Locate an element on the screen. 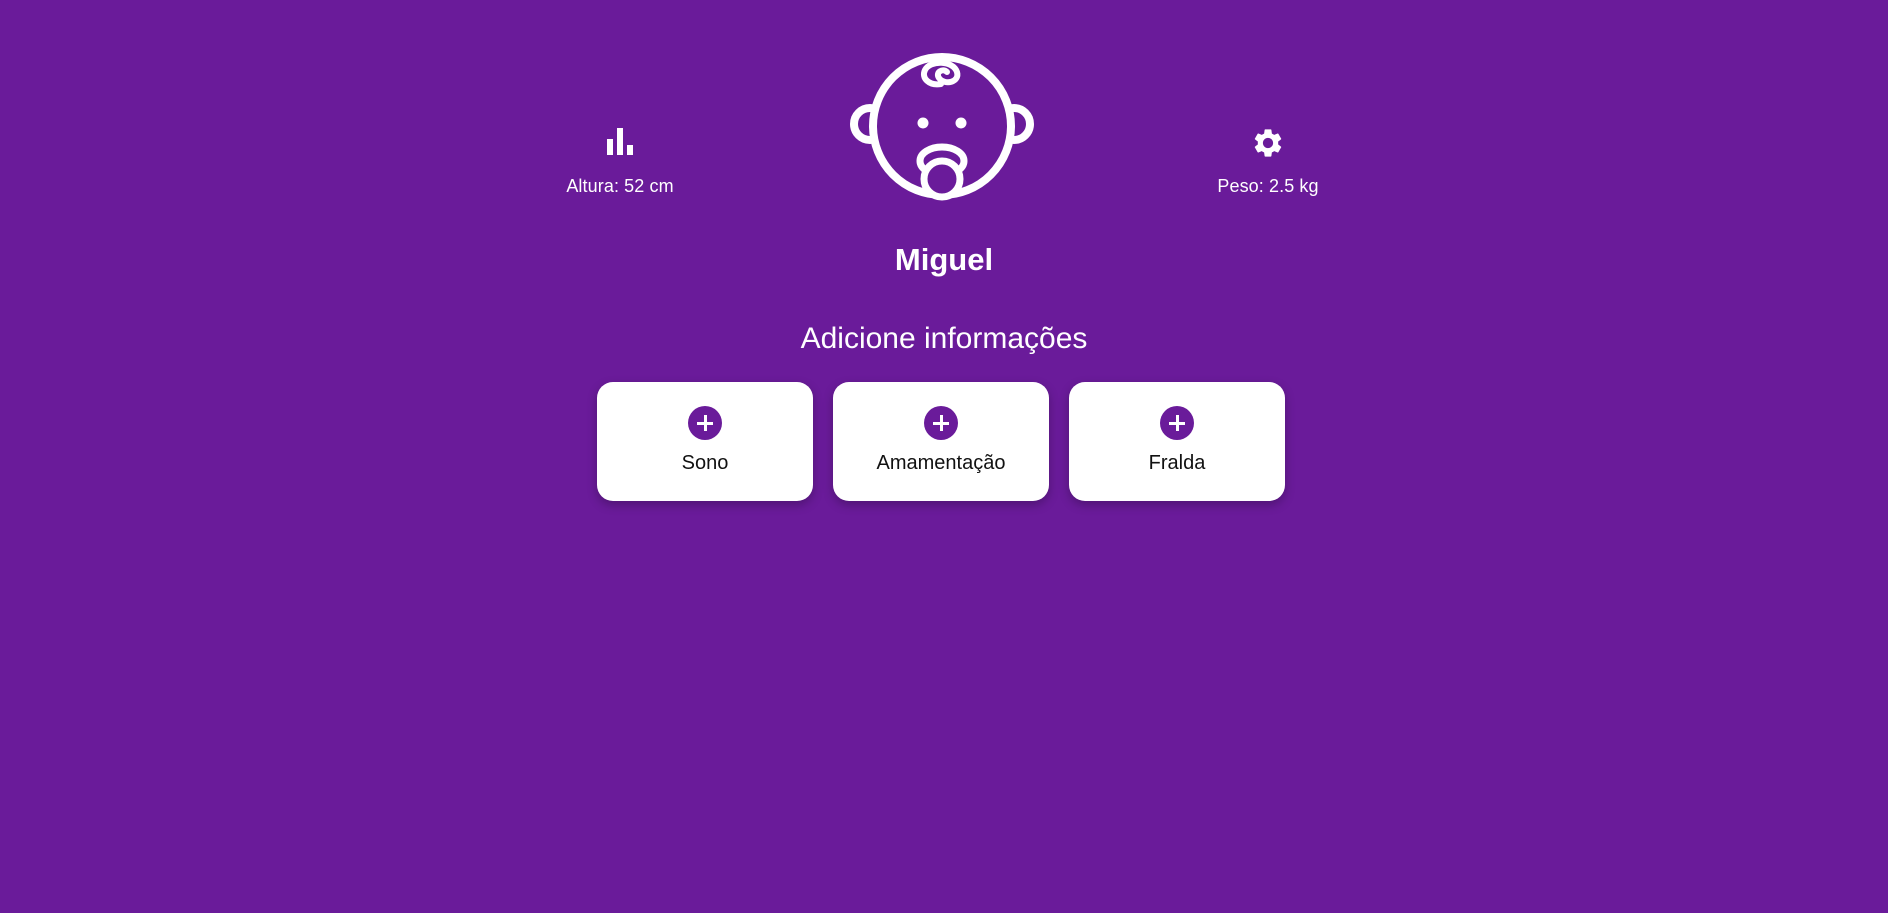 This screenshot has height=913, width=1888. add-breastfeeding-card: Amamentação is located at coordinates (941, 441).